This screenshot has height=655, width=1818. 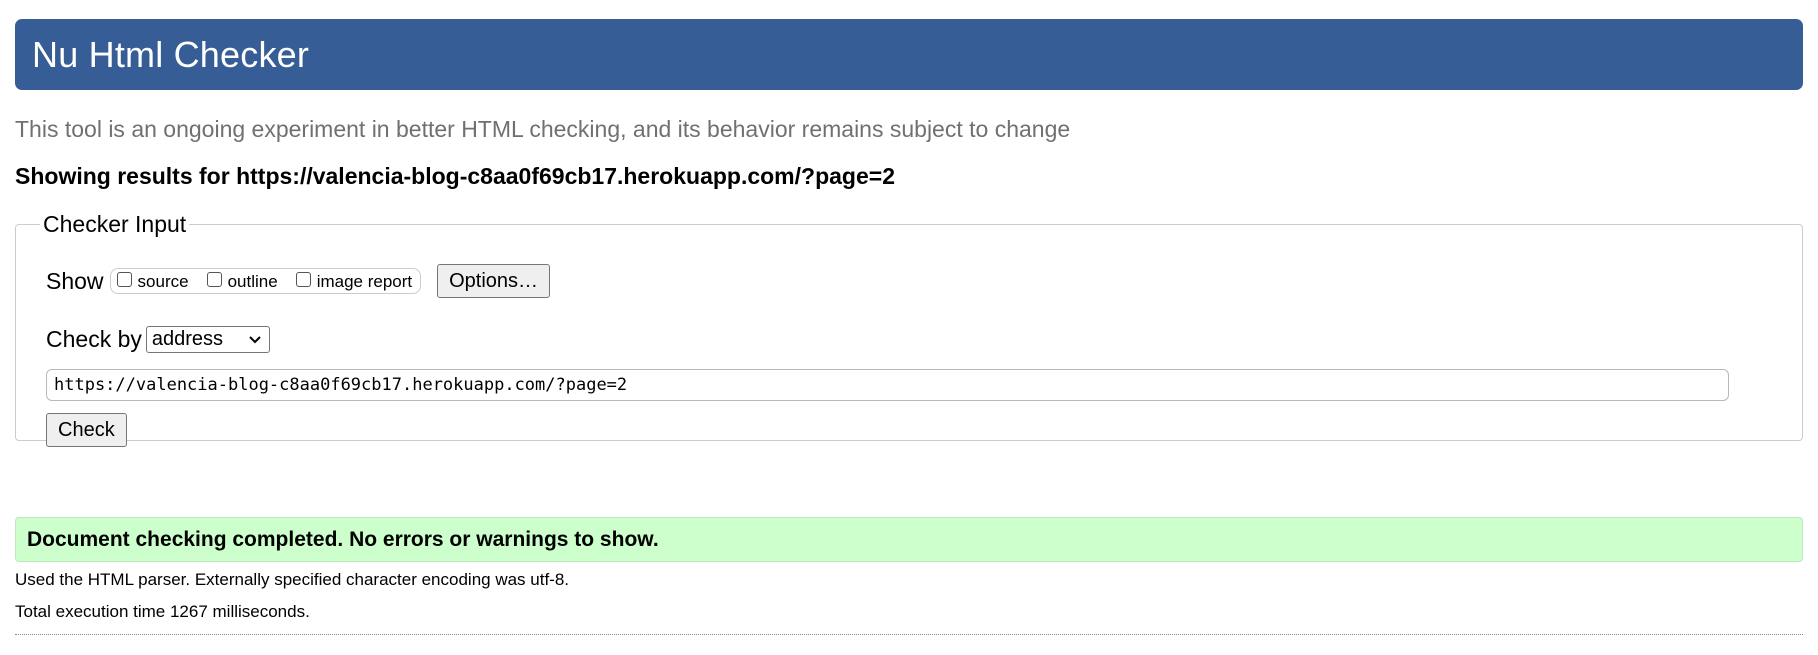 What do you see at coordinates (909, 54) in the screenshot?
I see `header-banner: Nu Html Checker` at bounding box center [909, 54].